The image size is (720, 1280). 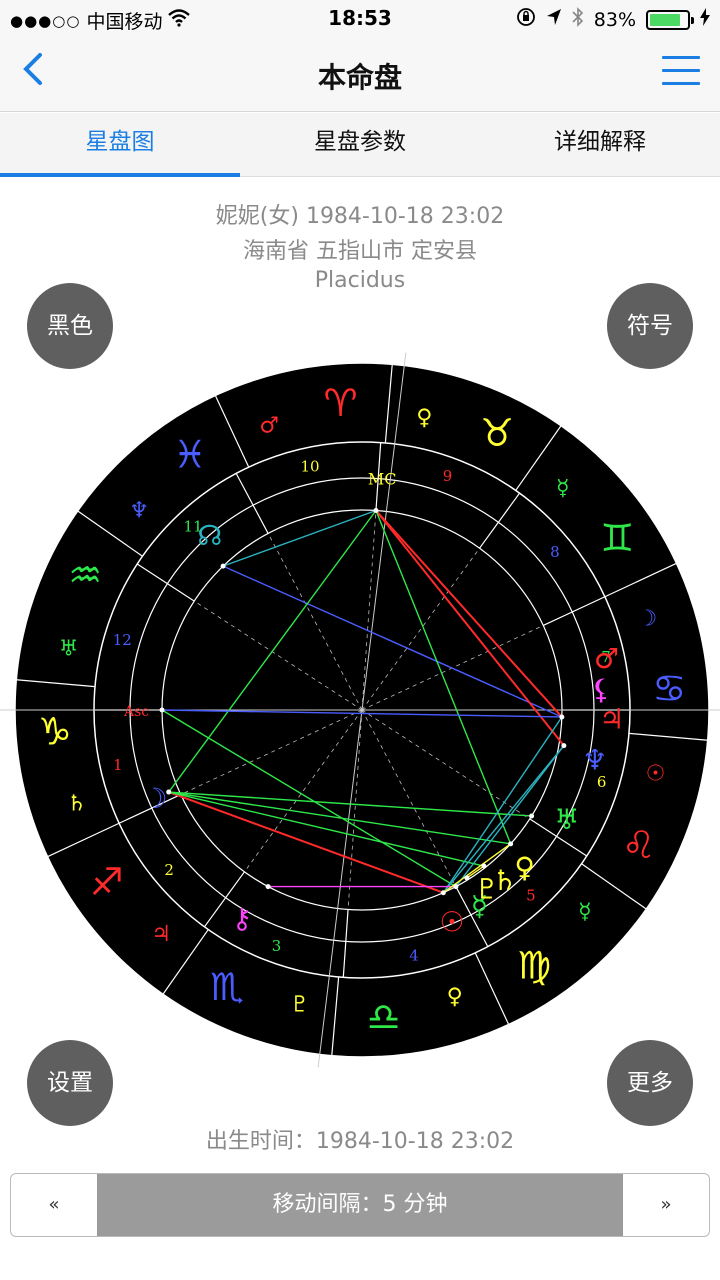 I want to click on zodiac-sign-glyph: ♋, so click(x=669, y=689).